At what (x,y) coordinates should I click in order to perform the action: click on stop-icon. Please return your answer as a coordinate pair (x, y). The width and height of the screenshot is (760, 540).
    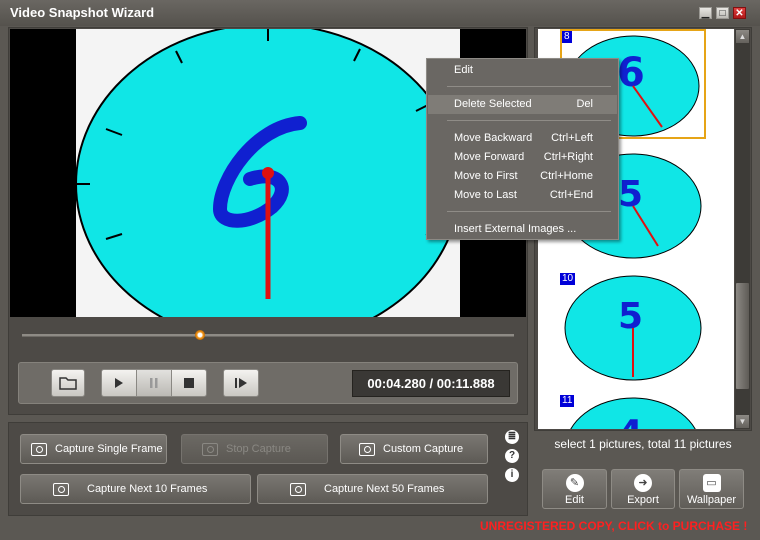
    Looking at the image, I should click on (189, 383).